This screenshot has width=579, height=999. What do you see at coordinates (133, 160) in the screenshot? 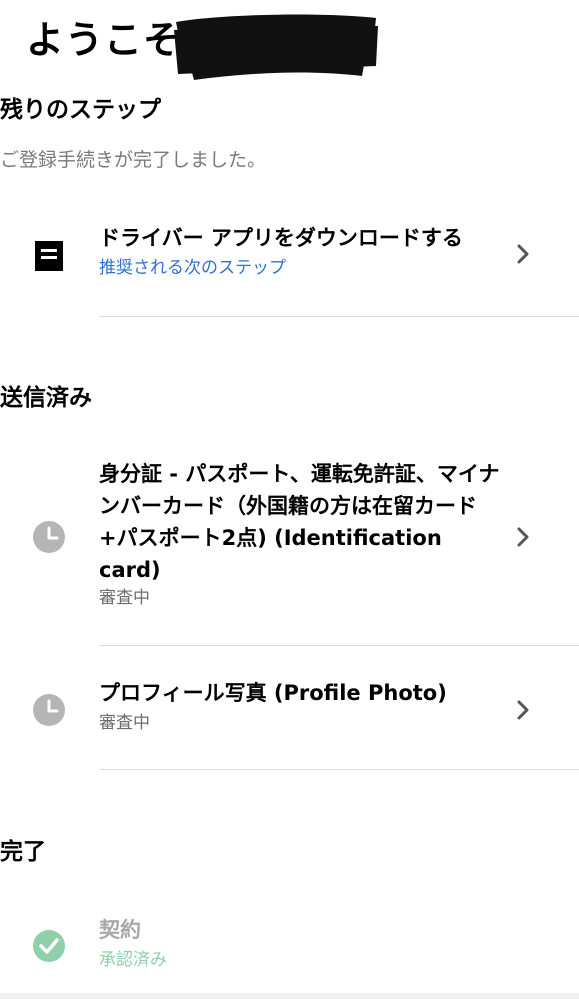
I see `registration-complete-text: ご登録手続きが完了しました。` at bounding box center [133, 160].